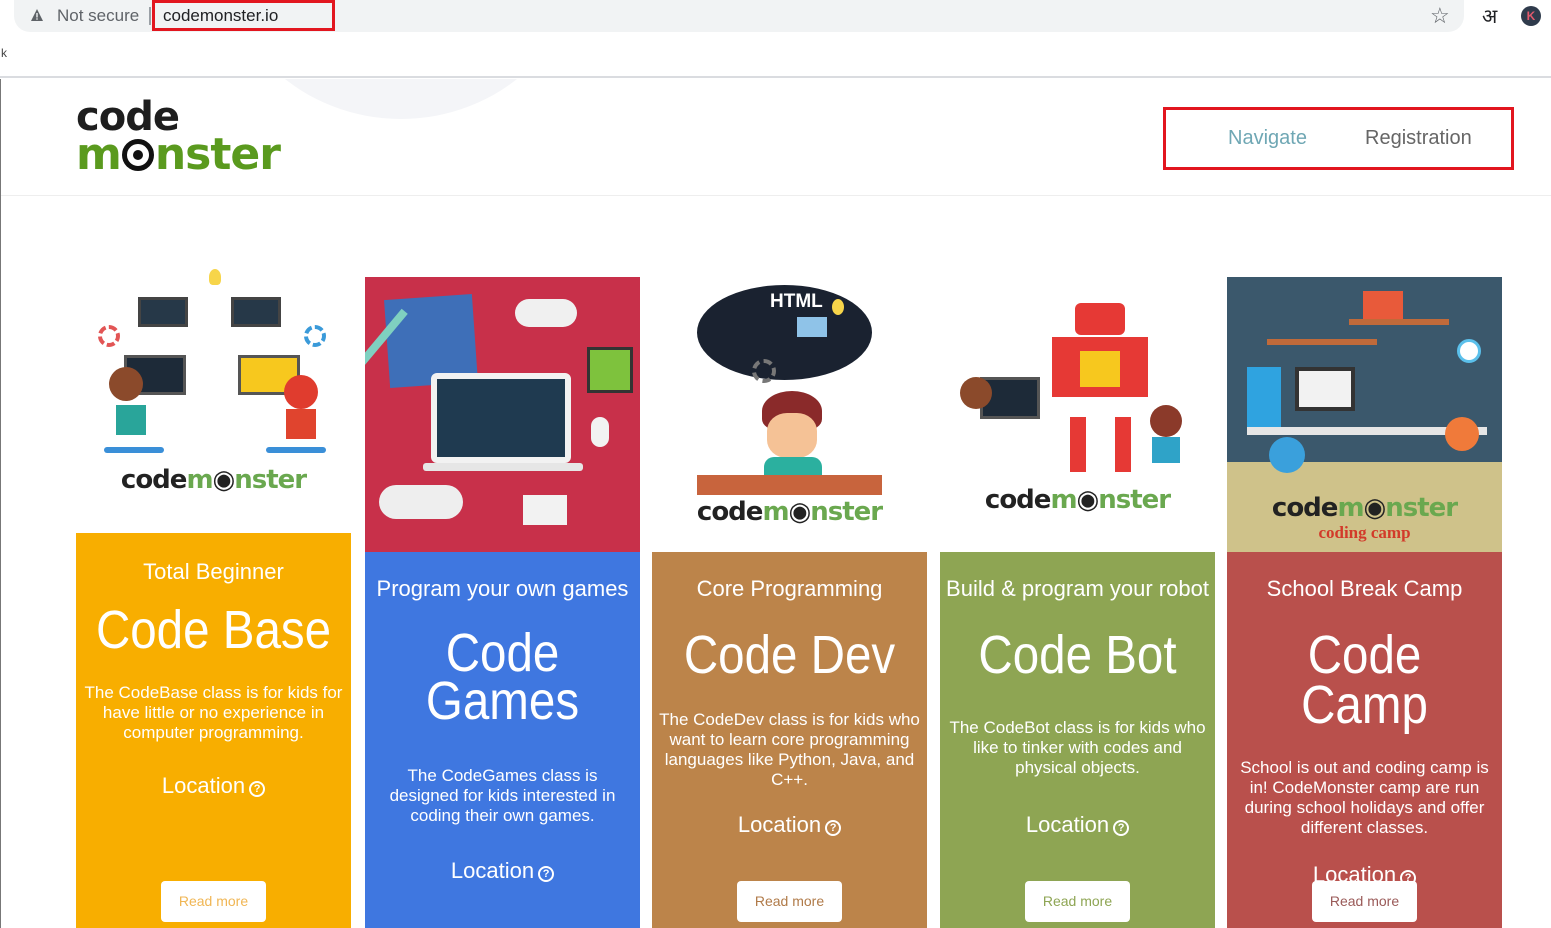  I want to click on url-text: codemonster.io, so click(220, 16).